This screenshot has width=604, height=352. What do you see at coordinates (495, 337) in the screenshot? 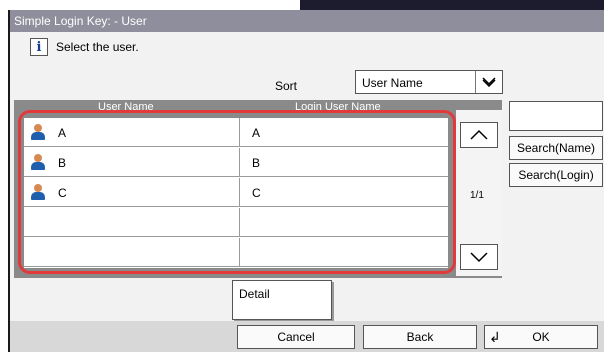
I see `enter-icon: ↲` at bounding box center [495, 337].